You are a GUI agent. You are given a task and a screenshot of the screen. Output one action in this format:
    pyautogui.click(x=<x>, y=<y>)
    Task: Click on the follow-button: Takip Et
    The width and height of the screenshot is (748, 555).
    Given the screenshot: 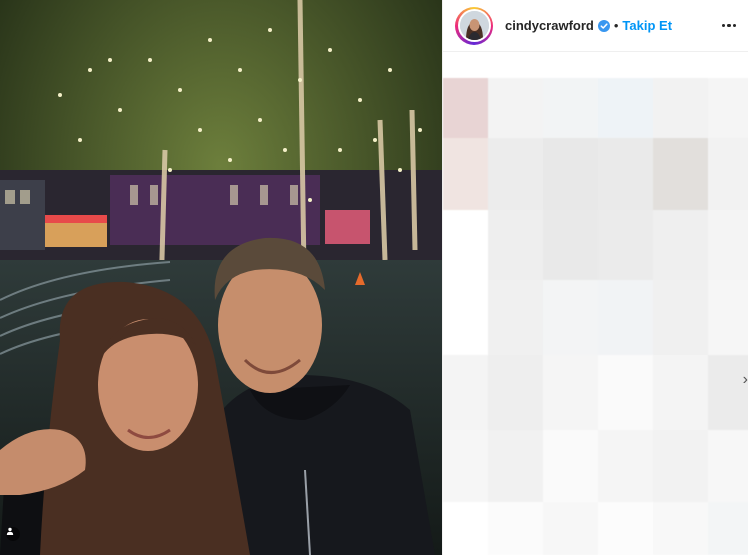 What is the action you would take?
    pyautogui.click(x=647, y=25)
    